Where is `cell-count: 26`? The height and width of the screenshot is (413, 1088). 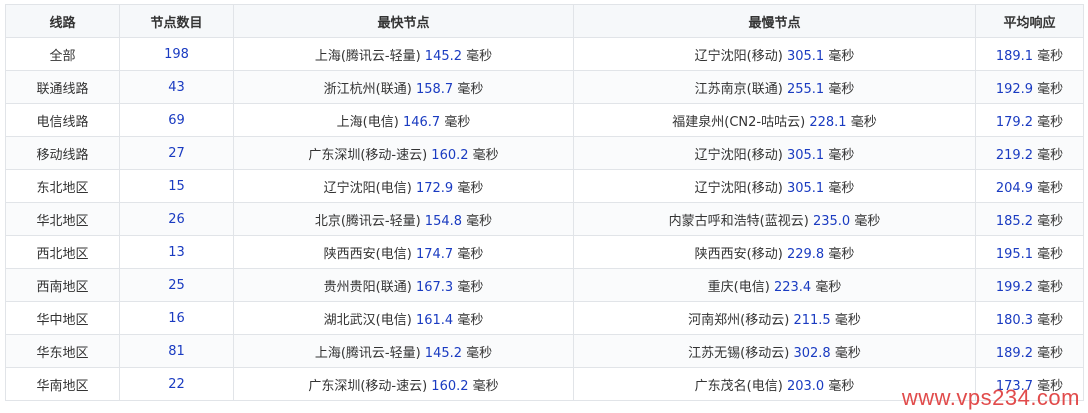 cell-count: 26 is located at coordinates (176, 219).